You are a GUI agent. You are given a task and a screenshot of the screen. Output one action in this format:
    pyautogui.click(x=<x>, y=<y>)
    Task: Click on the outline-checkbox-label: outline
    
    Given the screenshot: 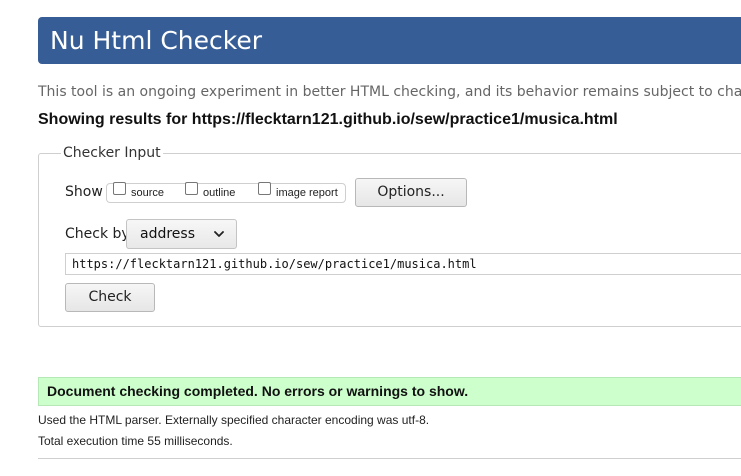 What is the action you would take?
    pyautogui.click(x=219, y=193)
    